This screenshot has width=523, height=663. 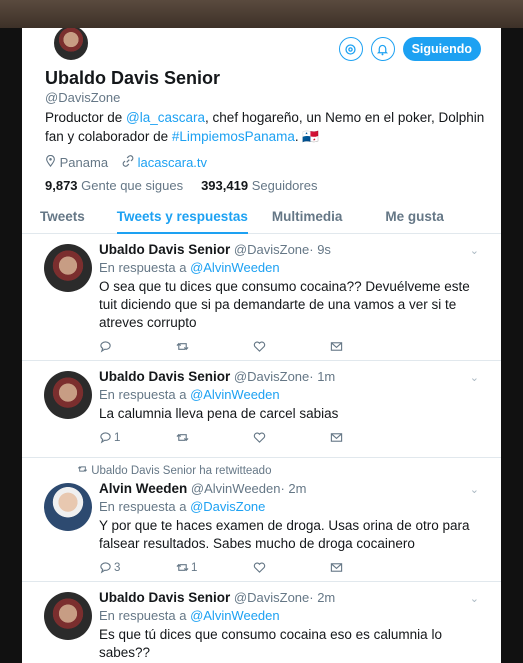 What do you see at coordinates (227, 506) in the screenshot?
I see `reply-to-link: @DavisZone` at bounding box center [227, 506].